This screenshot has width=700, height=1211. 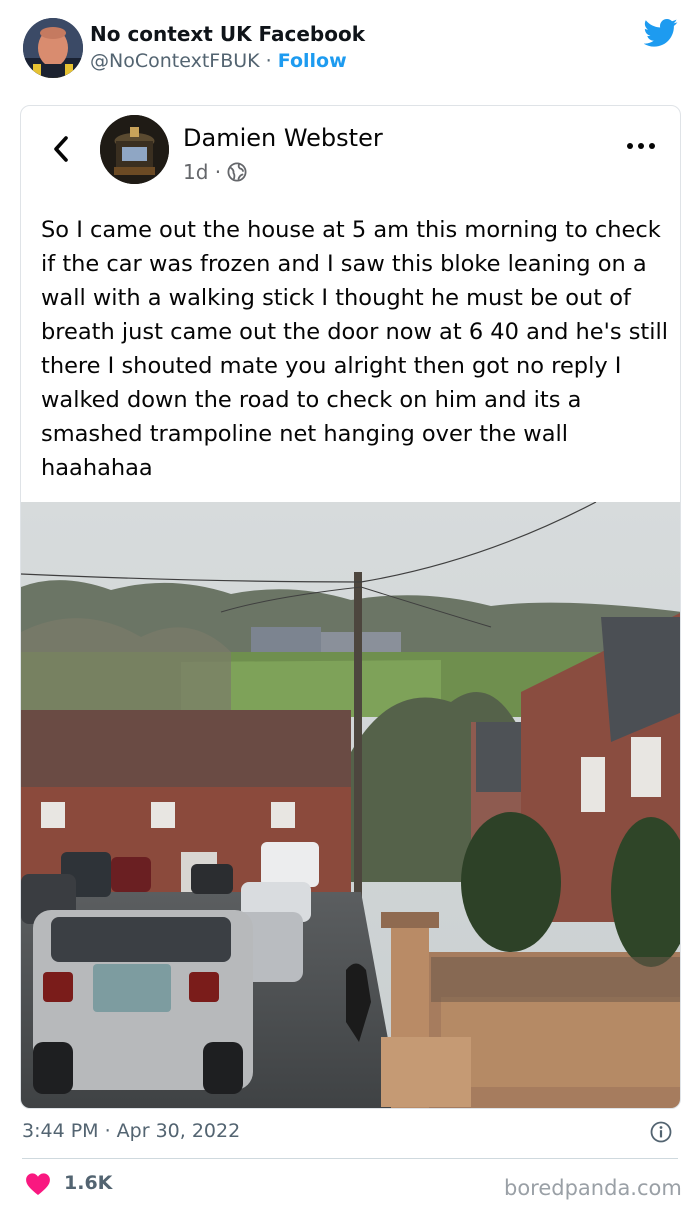 I want to click on author-handle-row: @NoContextFBUK · Follow, so click(x=218, y=61).